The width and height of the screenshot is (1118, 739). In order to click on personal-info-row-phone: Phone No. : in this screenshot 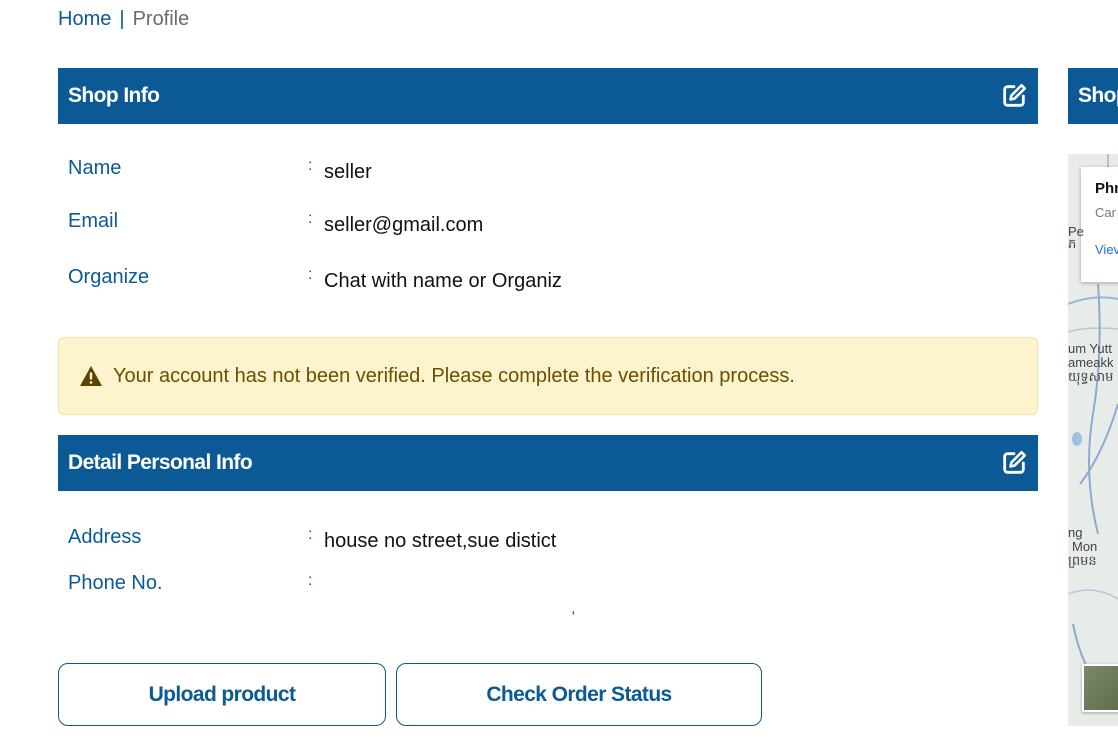, I will do `click(548, 587)`.